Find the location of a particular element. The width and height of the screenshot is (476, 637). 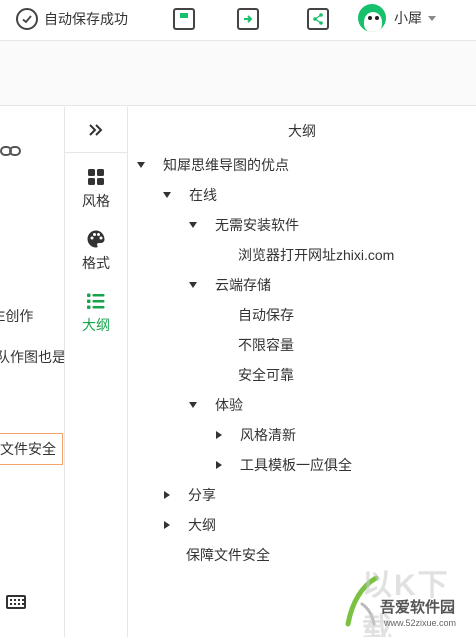

grid-icon is located at coordinates (96, 177).